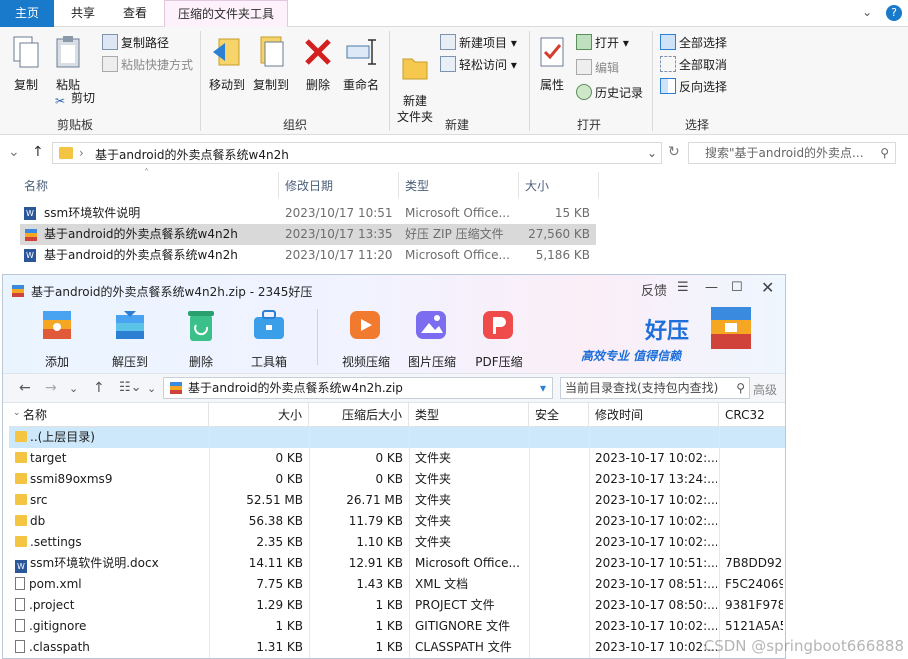 This screenshot has height=659, width=908. Describe the element at coordinates (68, 52) in the screenshot. I see `clipboard-icon` at that location.